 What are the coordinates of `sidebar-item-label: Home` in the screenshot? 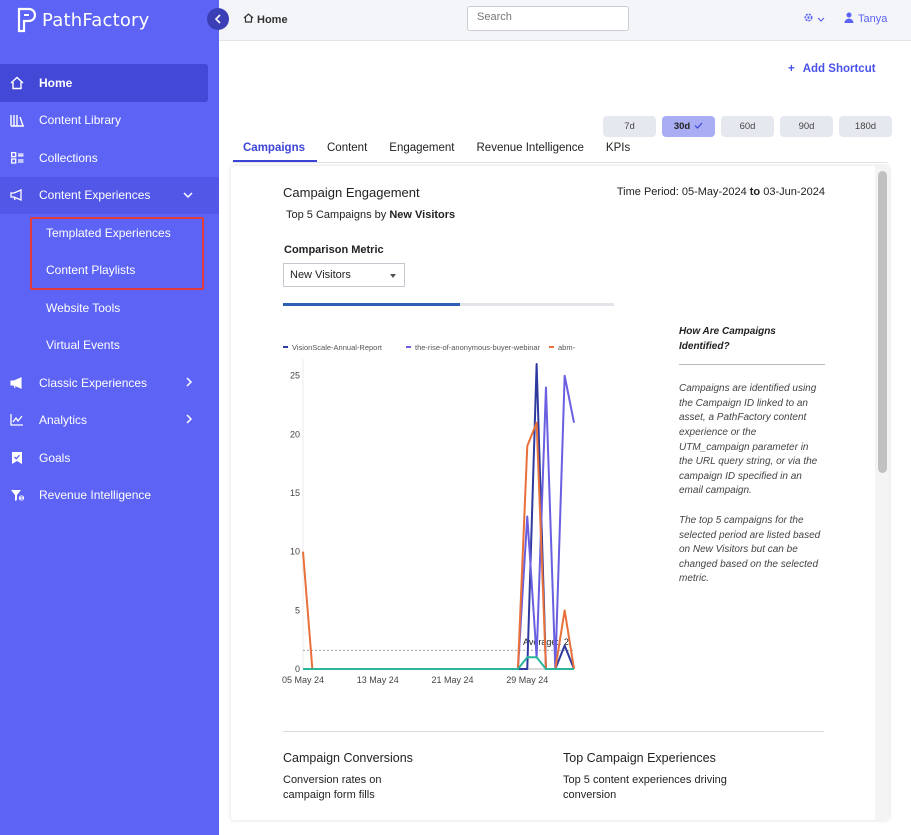 It's located at (56, 82).